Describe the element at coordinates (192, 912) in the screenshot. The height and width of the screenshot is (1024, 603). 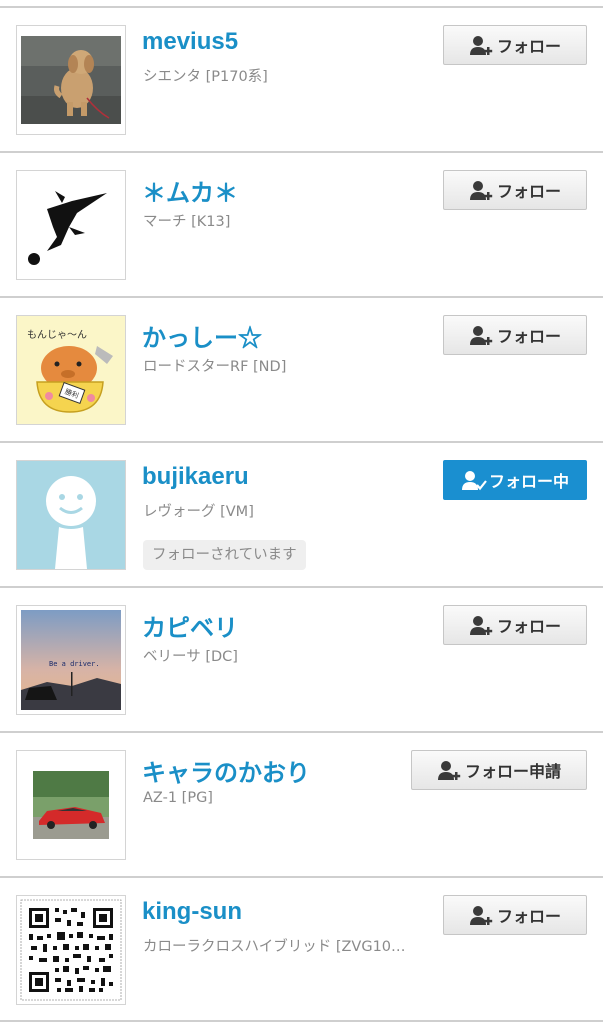
I see `user-name: king-sun` at that location.